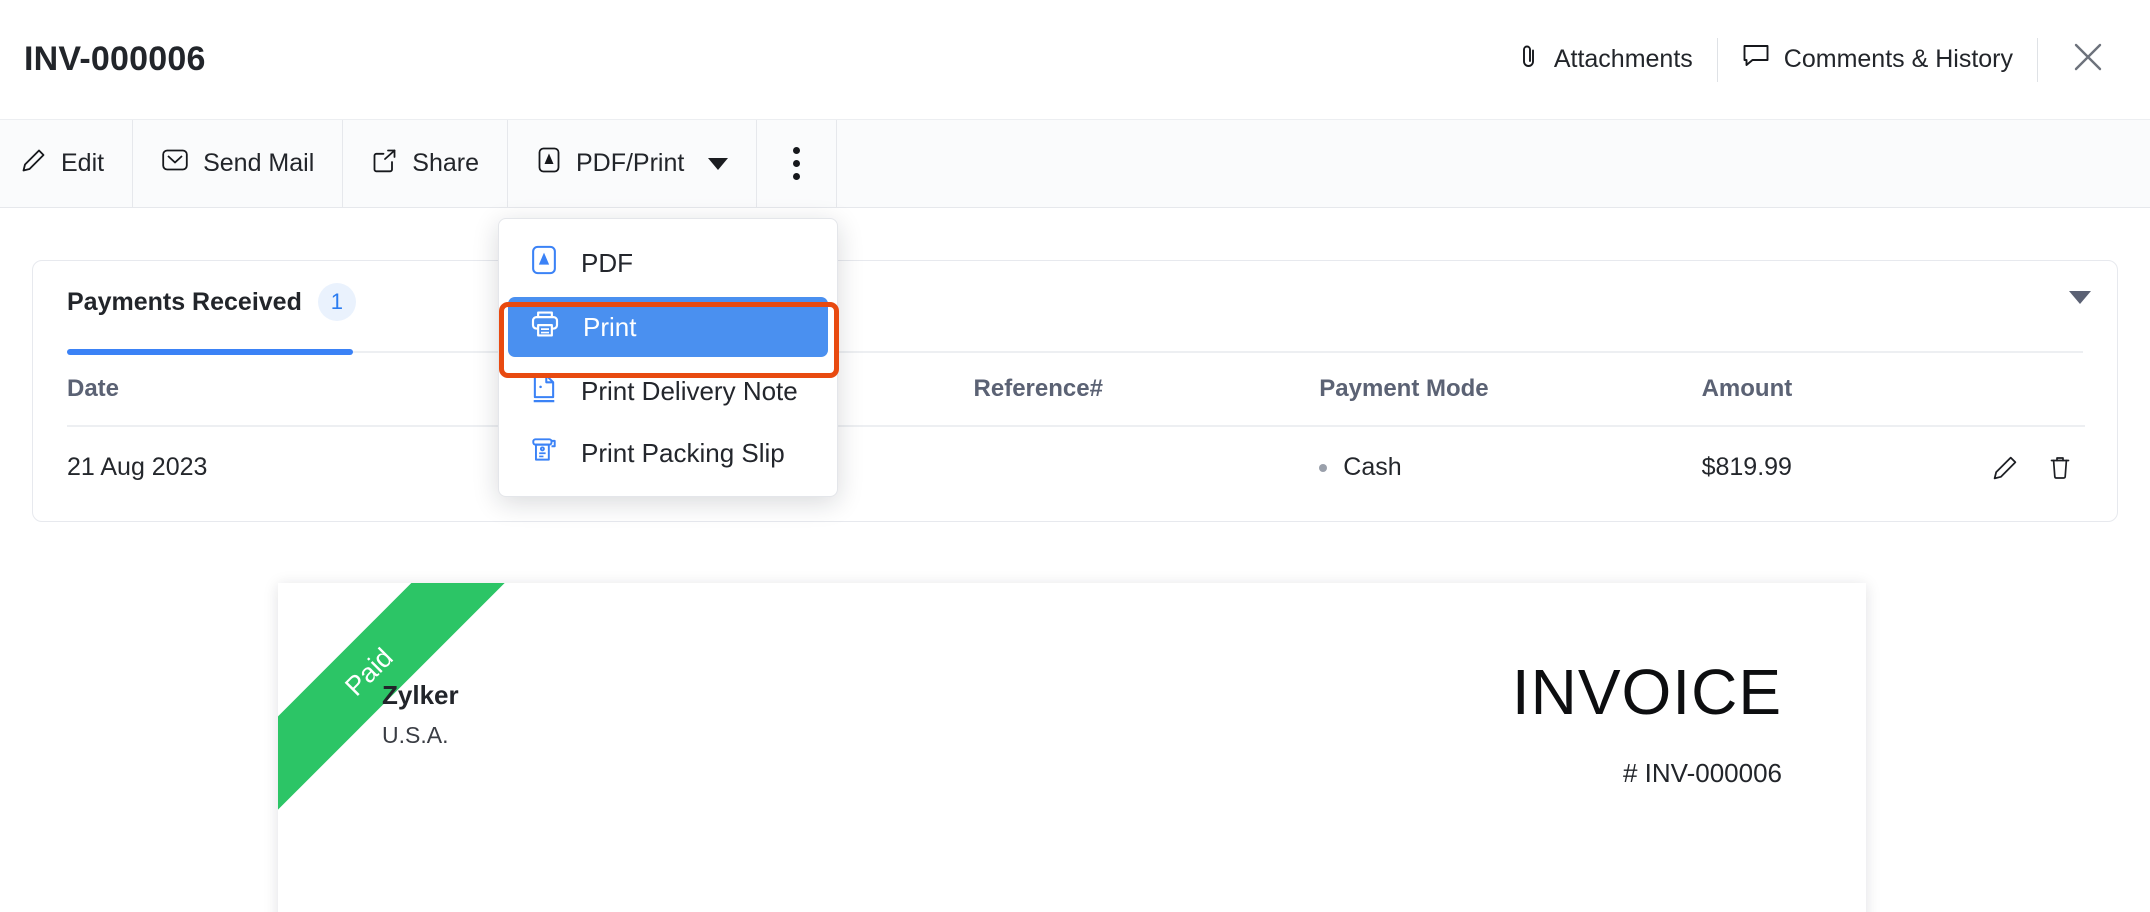  I want to click on cell-payment-mode: Cash, so click(1510, 467).